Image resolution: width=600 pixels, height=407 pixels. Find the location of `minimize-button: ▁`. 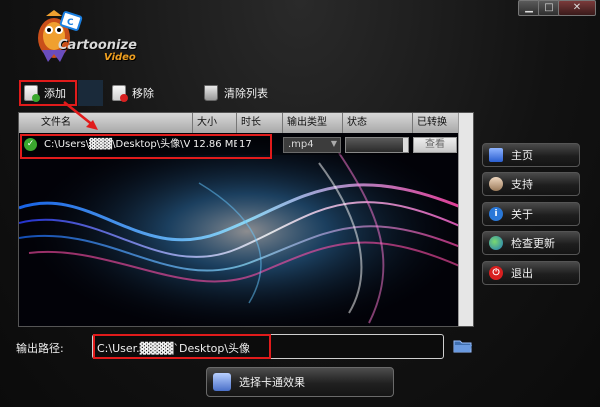

minimize-button: ▁ is located at coordinates (529, 8).